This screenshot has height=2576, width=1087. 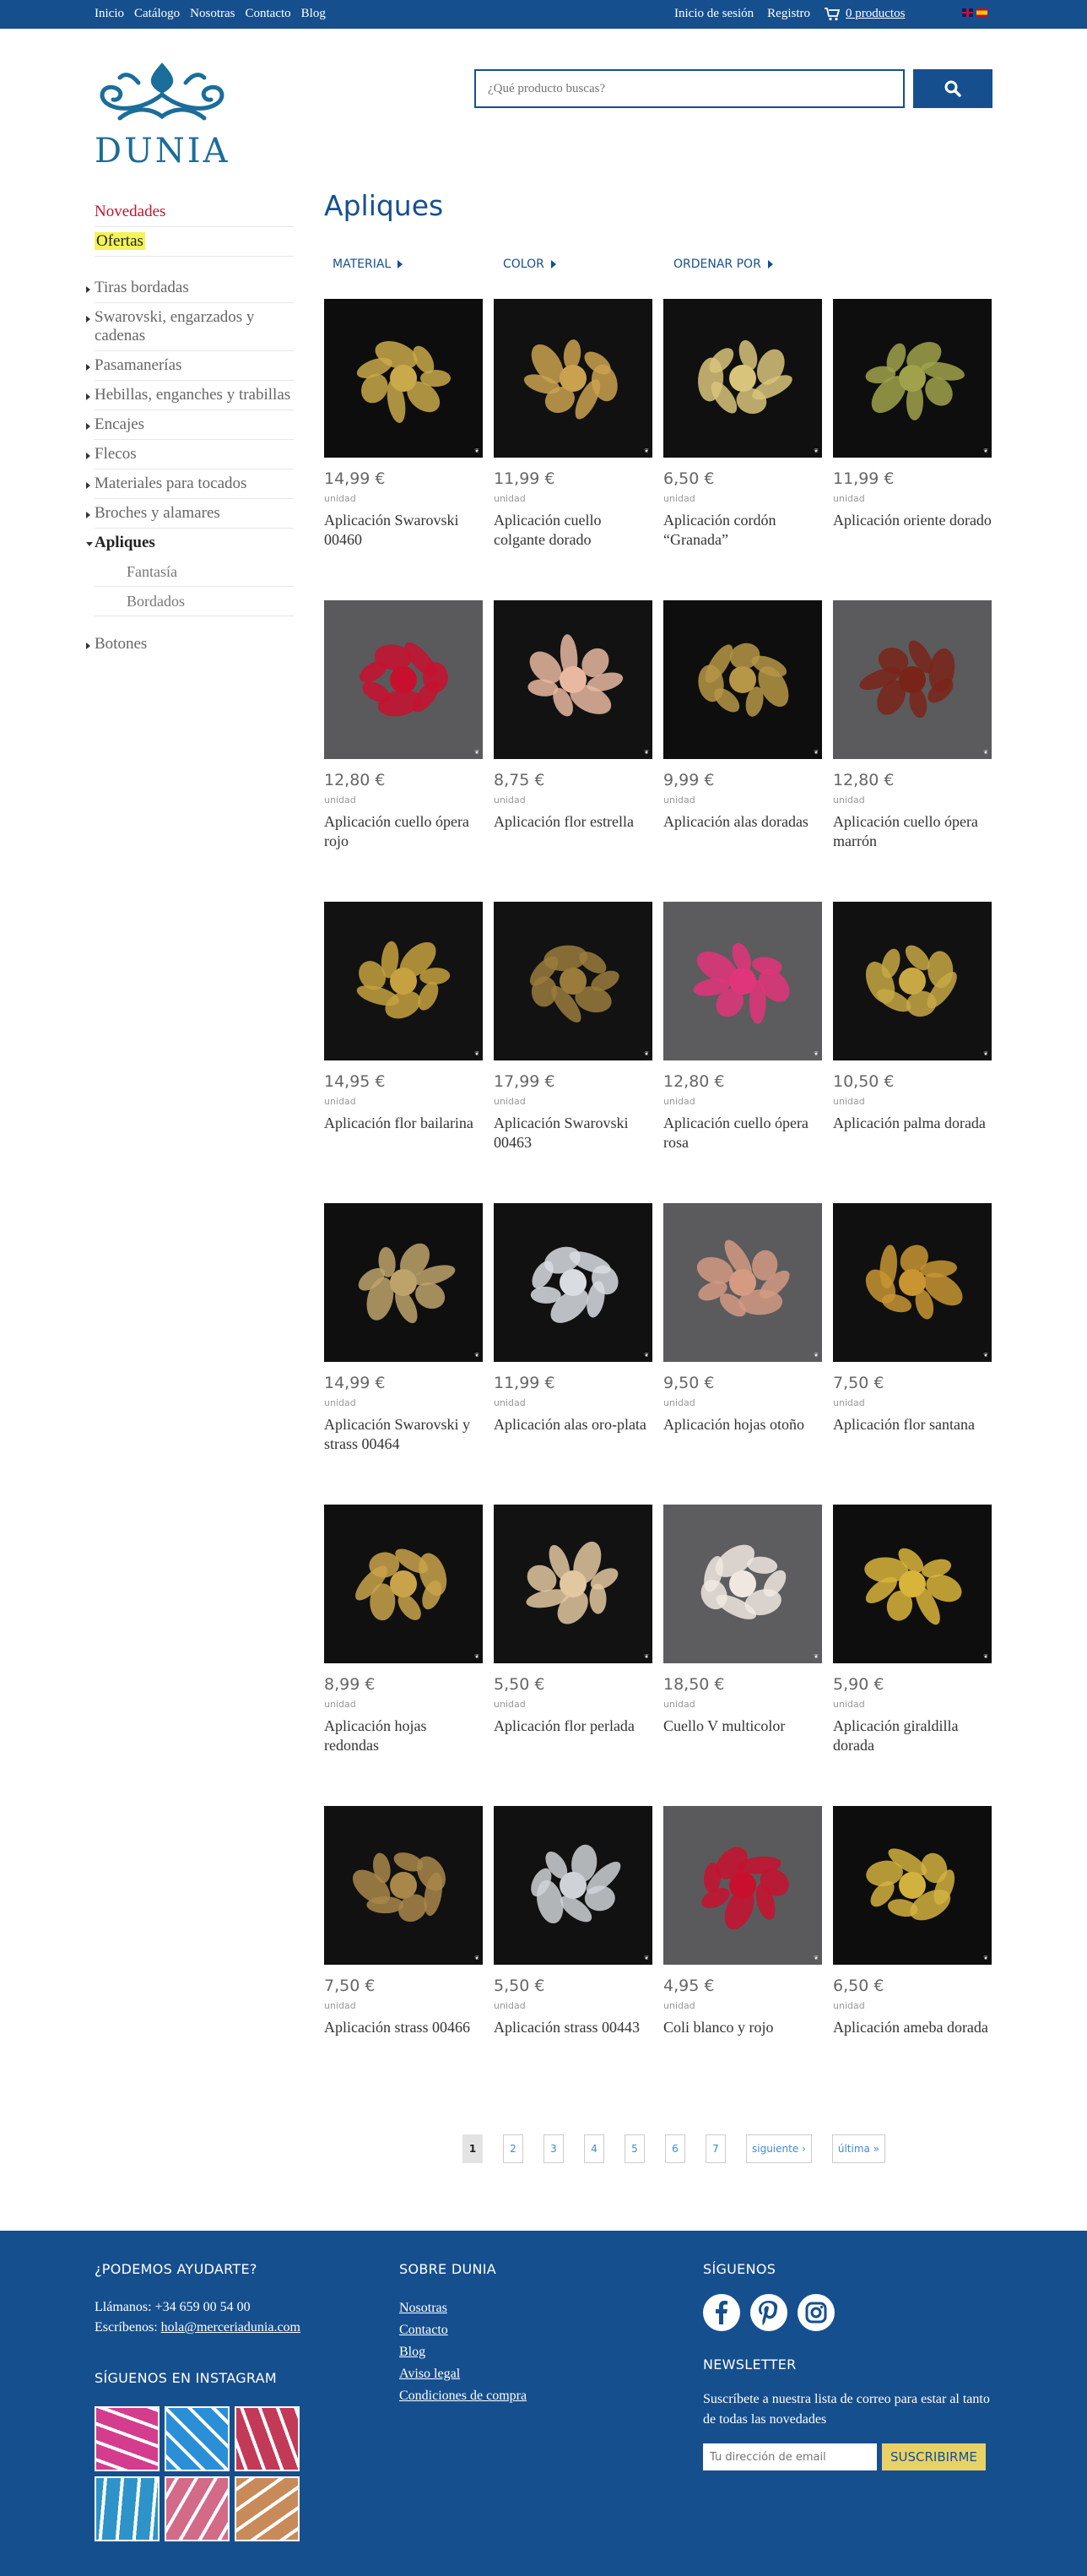 What do you see at coordinates (573, 1424) in the screenshot?
I see `product-name: Aplicación alas oro-plata` at bounding box center [573, 1424].